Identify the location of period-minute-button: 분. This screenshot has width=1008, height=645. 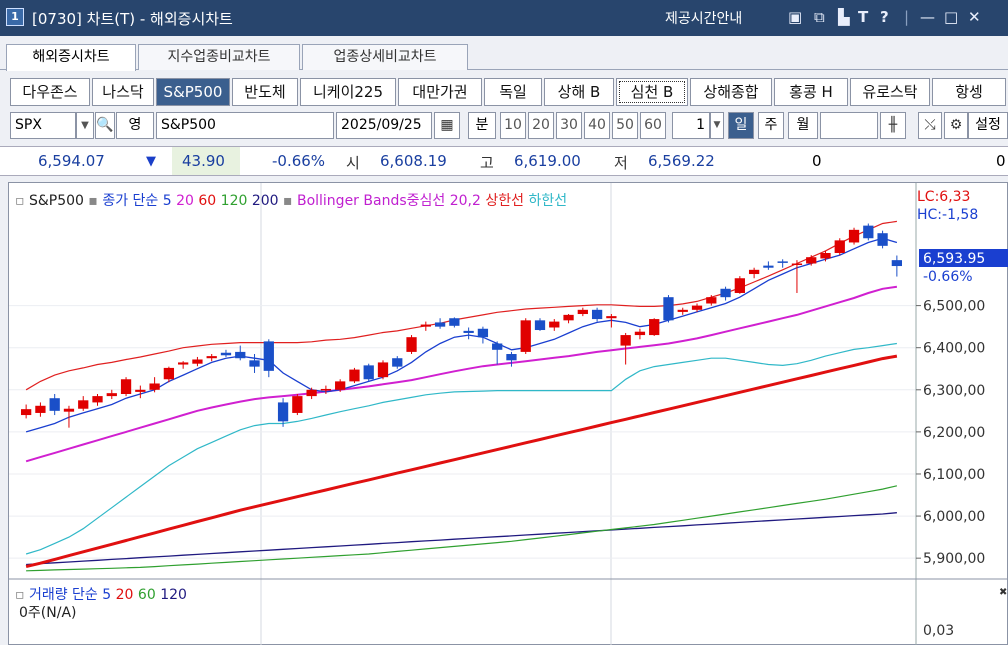
(482, 125).